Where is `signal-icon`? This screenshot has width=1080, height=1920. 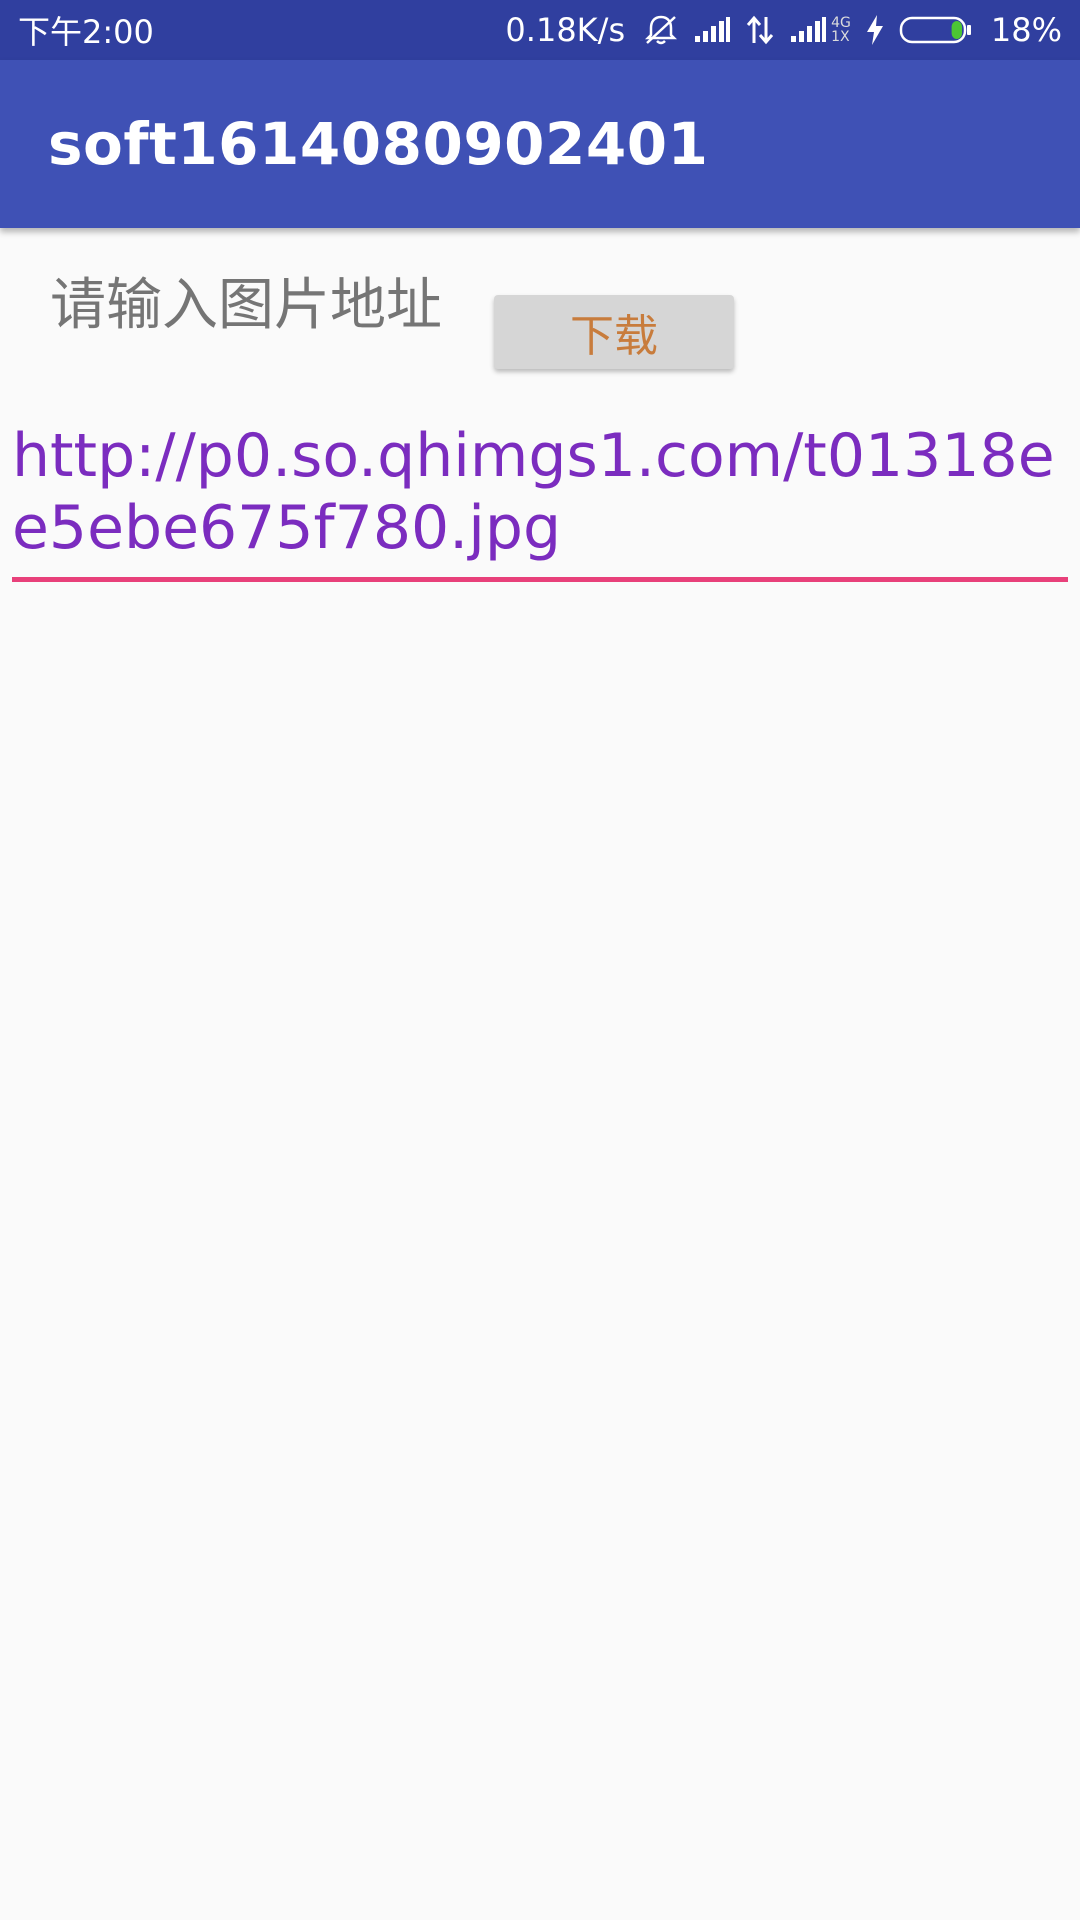 signal-icon is located at coordinates (712, 30).